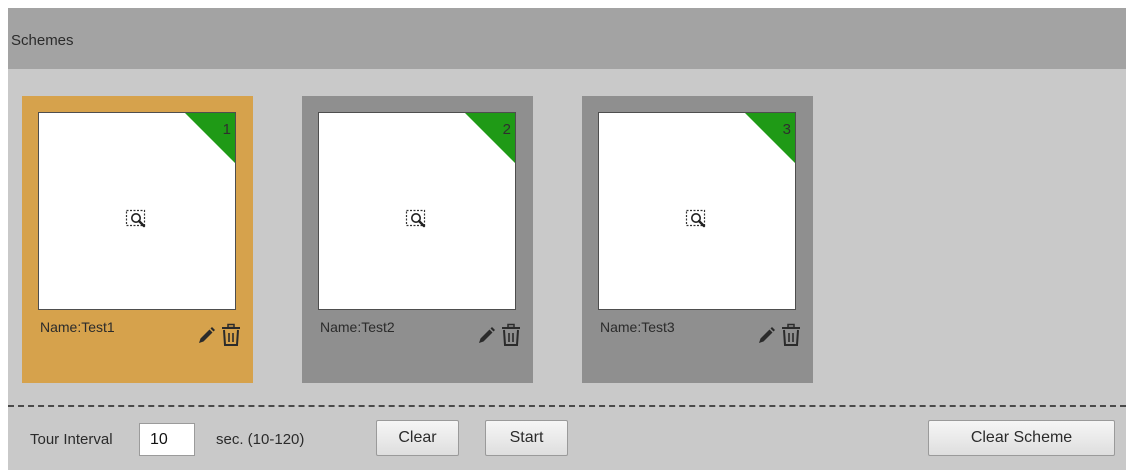  I want to click on clear-button: Clear, so click(417, 438).